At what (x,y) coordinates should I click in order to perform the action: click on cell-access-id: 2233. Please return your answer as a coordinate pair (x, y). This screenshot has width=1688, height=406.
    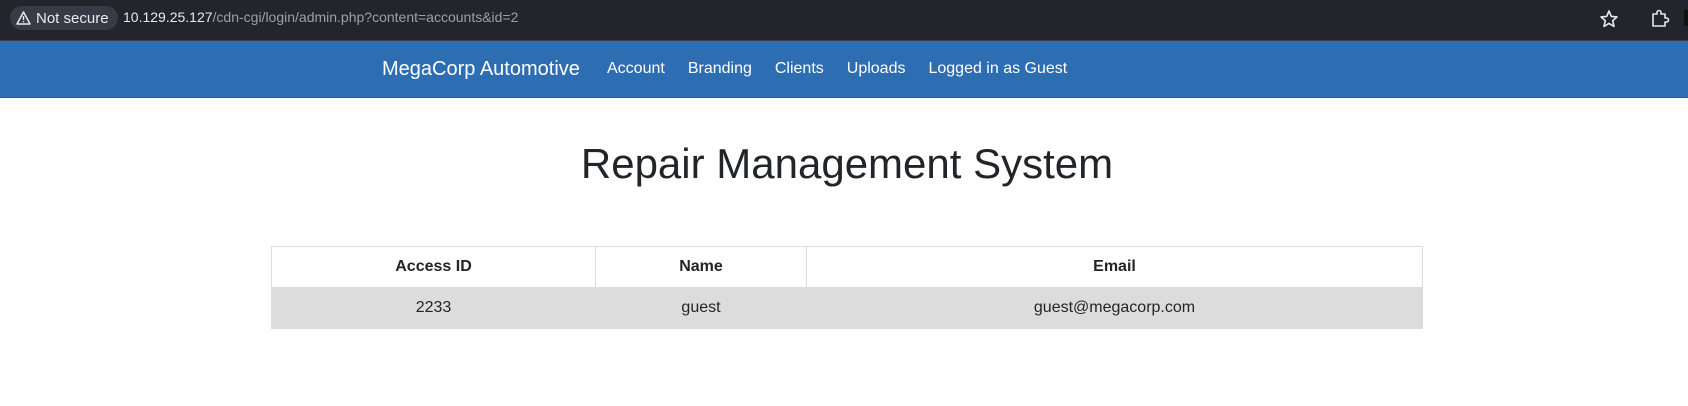
    Looking at the image, I should click on (433, 308).